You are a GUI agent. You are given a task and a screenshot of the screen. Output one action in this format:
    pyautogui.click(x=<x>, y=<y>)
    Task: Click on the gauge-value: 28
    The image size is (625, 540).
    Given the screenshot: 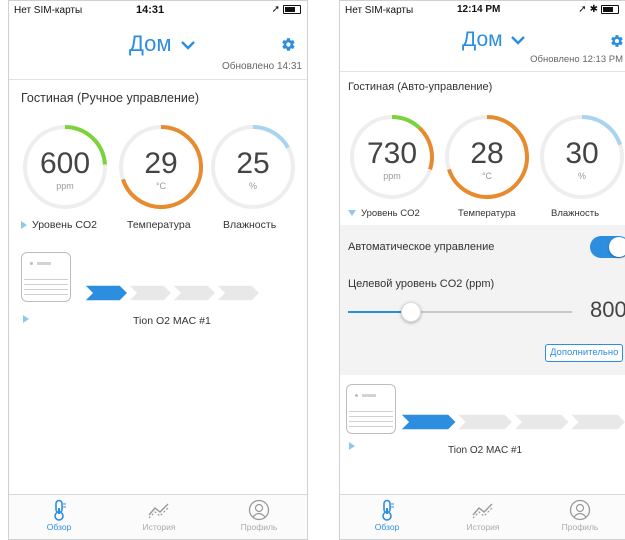 What is the action you would take?
    pyautogui.click(x=487, y=153)
    